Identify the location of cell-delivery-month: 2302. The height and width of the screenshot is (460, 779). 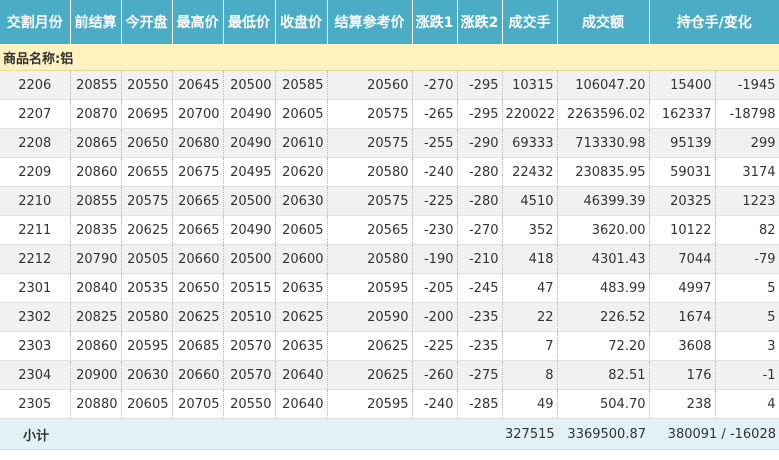
(35, 317).